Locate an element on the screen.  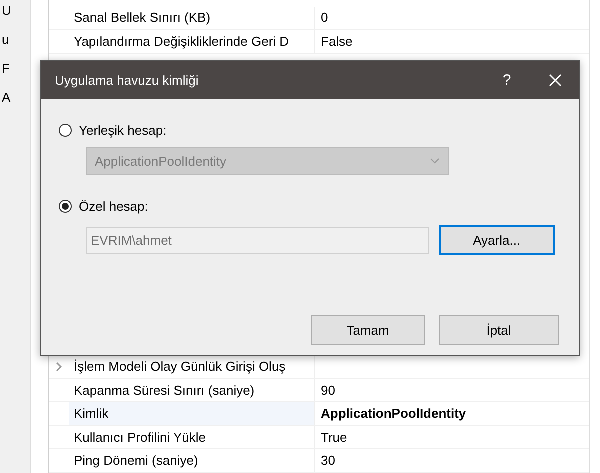
property-row: Yapılandırma Değişikliklerinde Geri D False is located at coordinates (319, 42).